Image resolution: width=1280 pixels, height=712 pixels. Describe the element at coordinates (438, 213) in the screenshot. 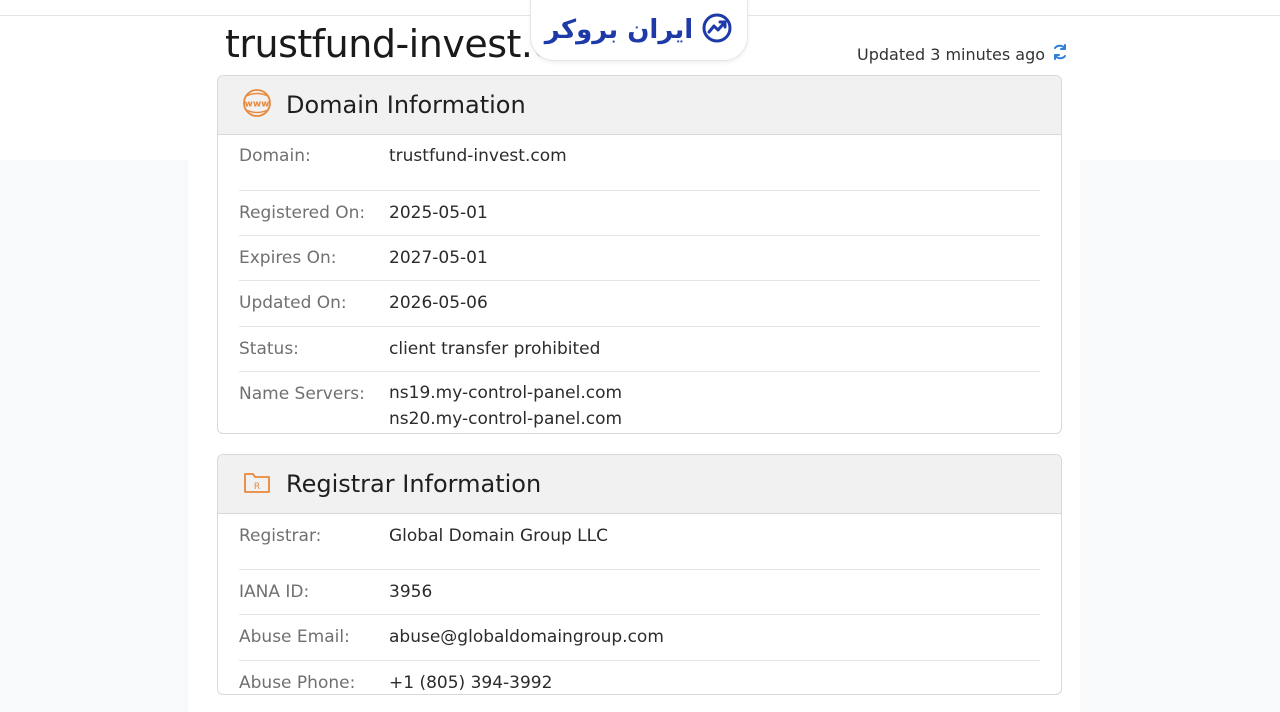

I see `row-value: 2025-05-01` at that location.